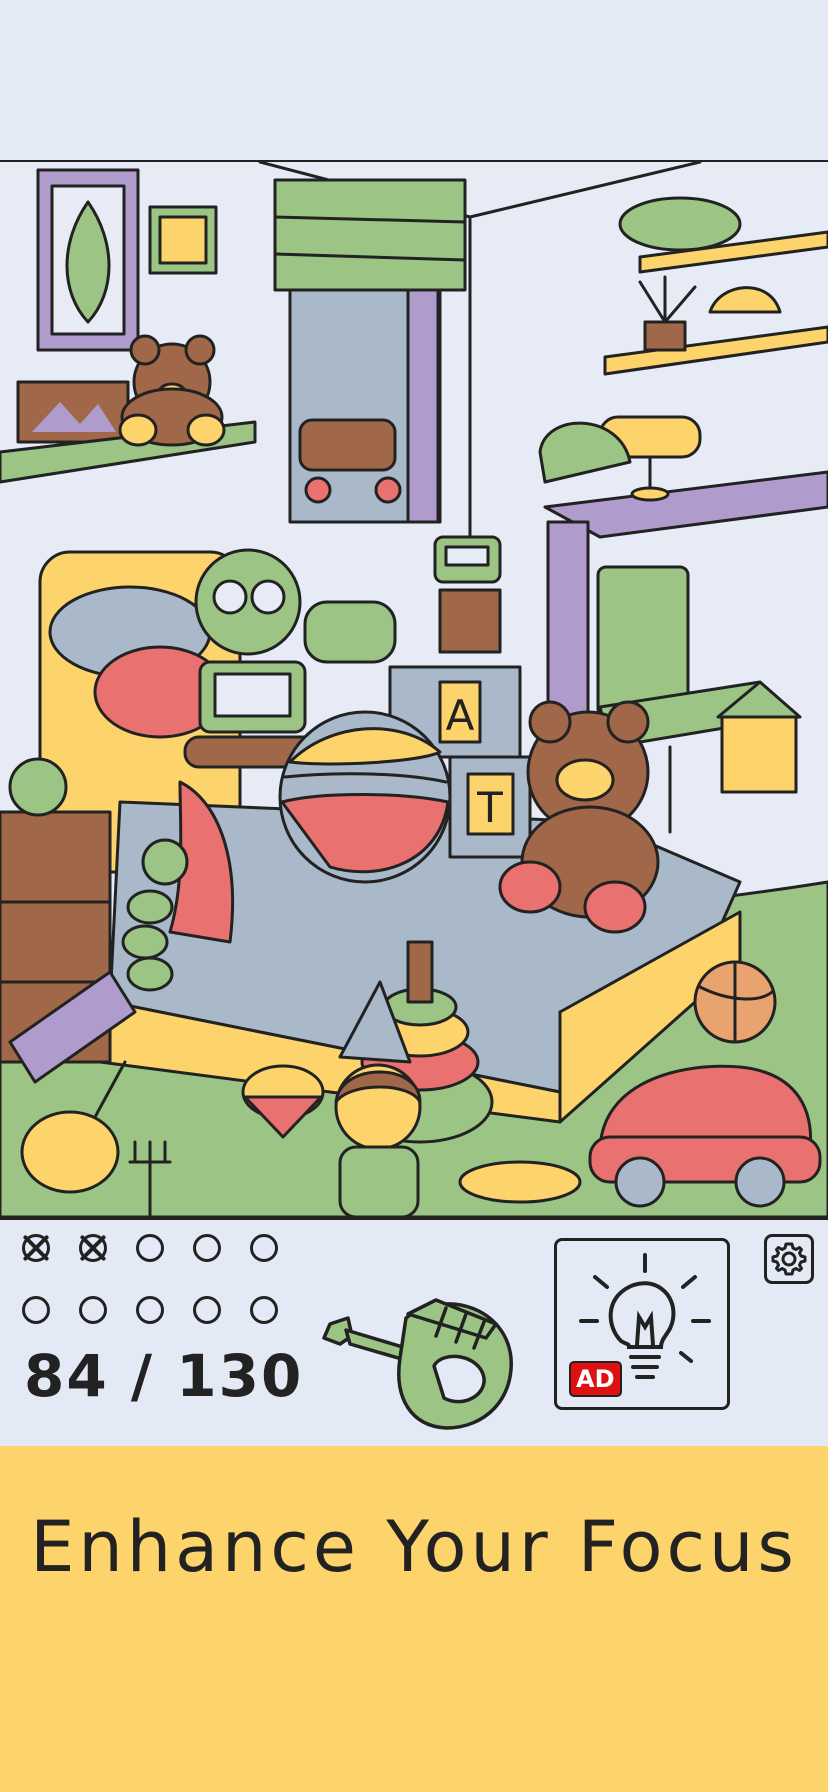 This screenshot has width=828, height=1792. Describe the element at coordinates (414, 80) in the screenshot. I see `top-bar` at that location.